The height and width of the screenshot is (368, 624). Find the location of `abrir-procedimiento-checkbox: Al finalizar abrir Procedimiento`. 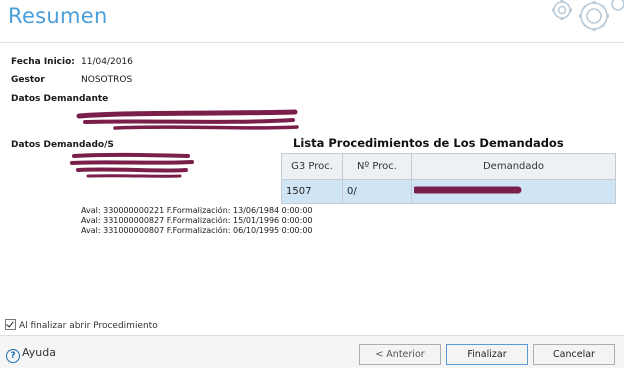

abrir-procedimiento-checkbox: Al finalizar abrir Procedimiento is located at coordinates (81, 325).